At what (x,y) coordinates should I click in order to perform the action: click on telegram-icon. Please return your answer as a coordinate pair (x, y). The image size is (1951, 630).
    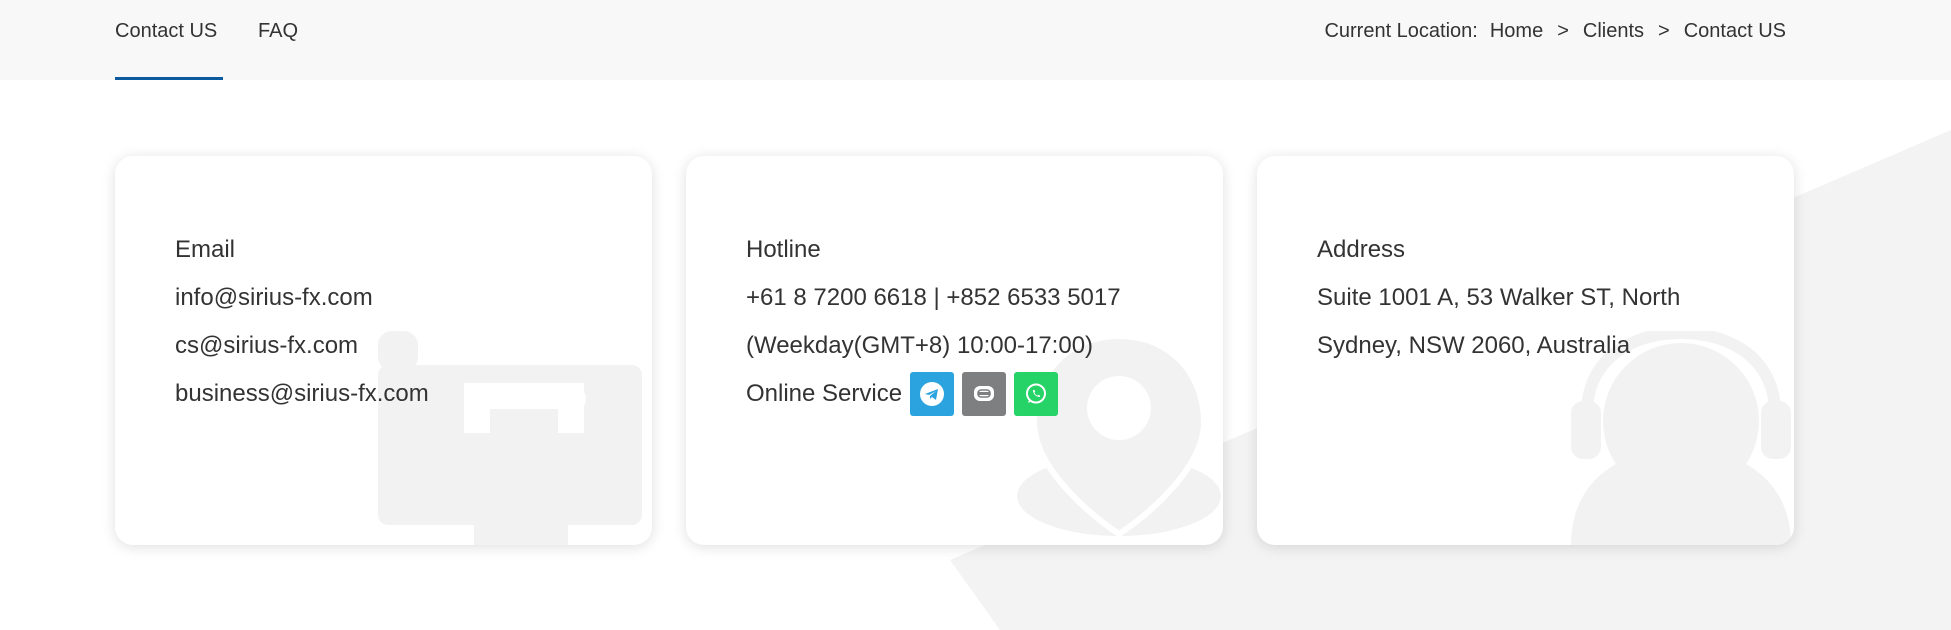
    Looking at the image, I should click on (932, 394).